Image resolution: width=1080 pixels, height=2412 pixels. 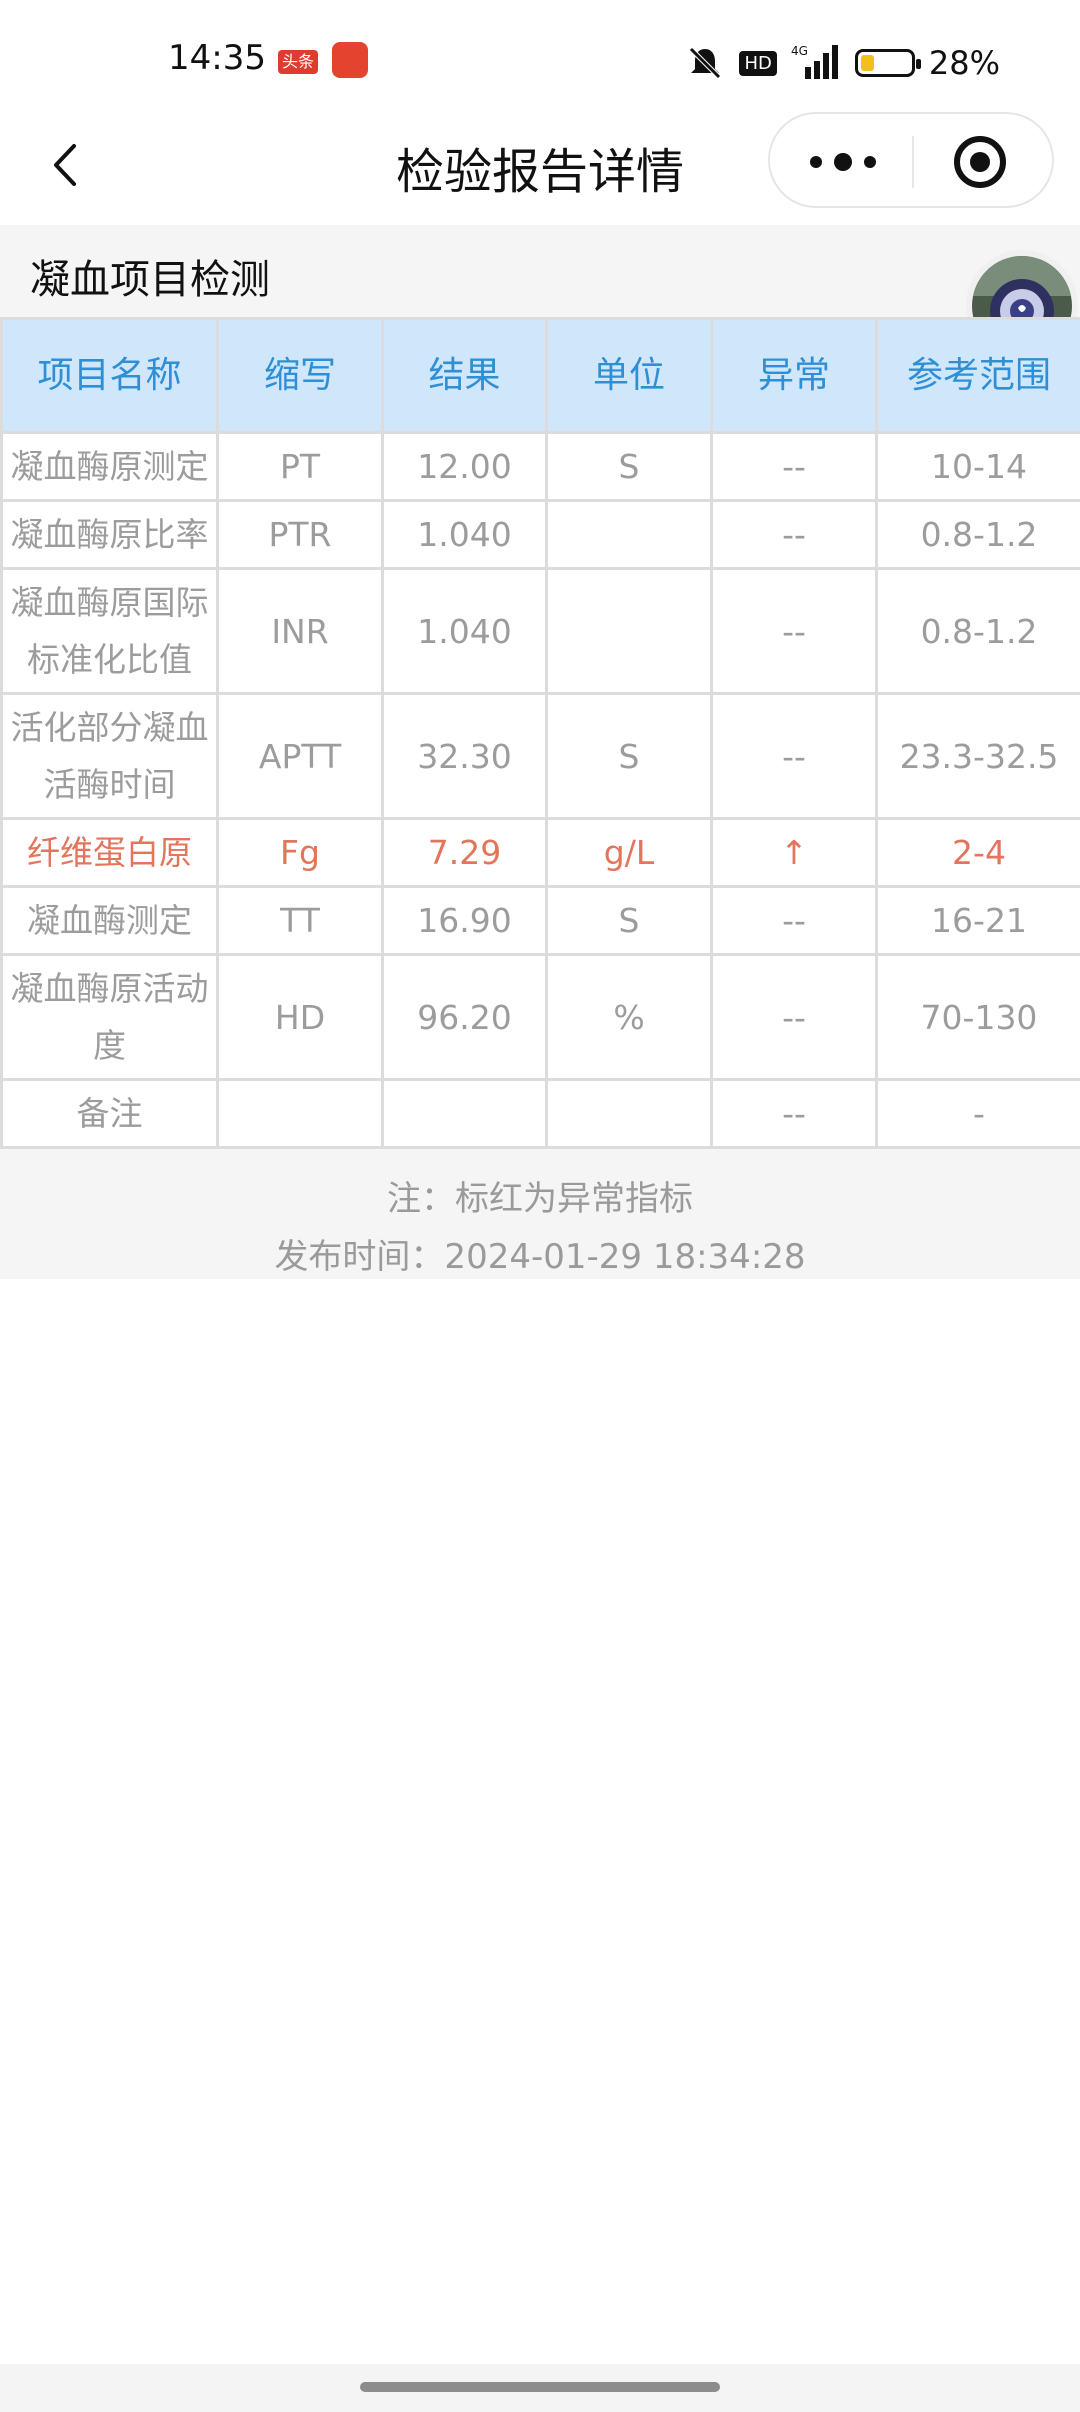 I want to click on table-row: 活化部分凝血活酶时间 APTT 32.30 S -- 23.3-32.5, so click(x=540, y=756).